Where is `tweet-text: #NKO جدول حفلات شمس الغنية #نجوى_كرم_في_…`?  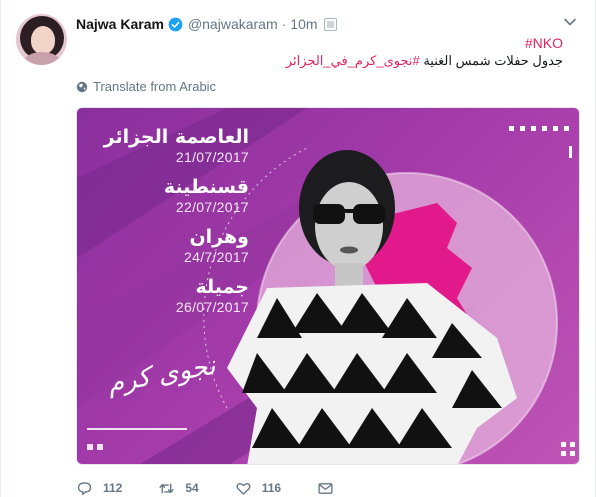 tweet-text: #NKO جدول حفلات شمس الغنية #نجوى_كرم_في_… is located at coordinates (323, 52).